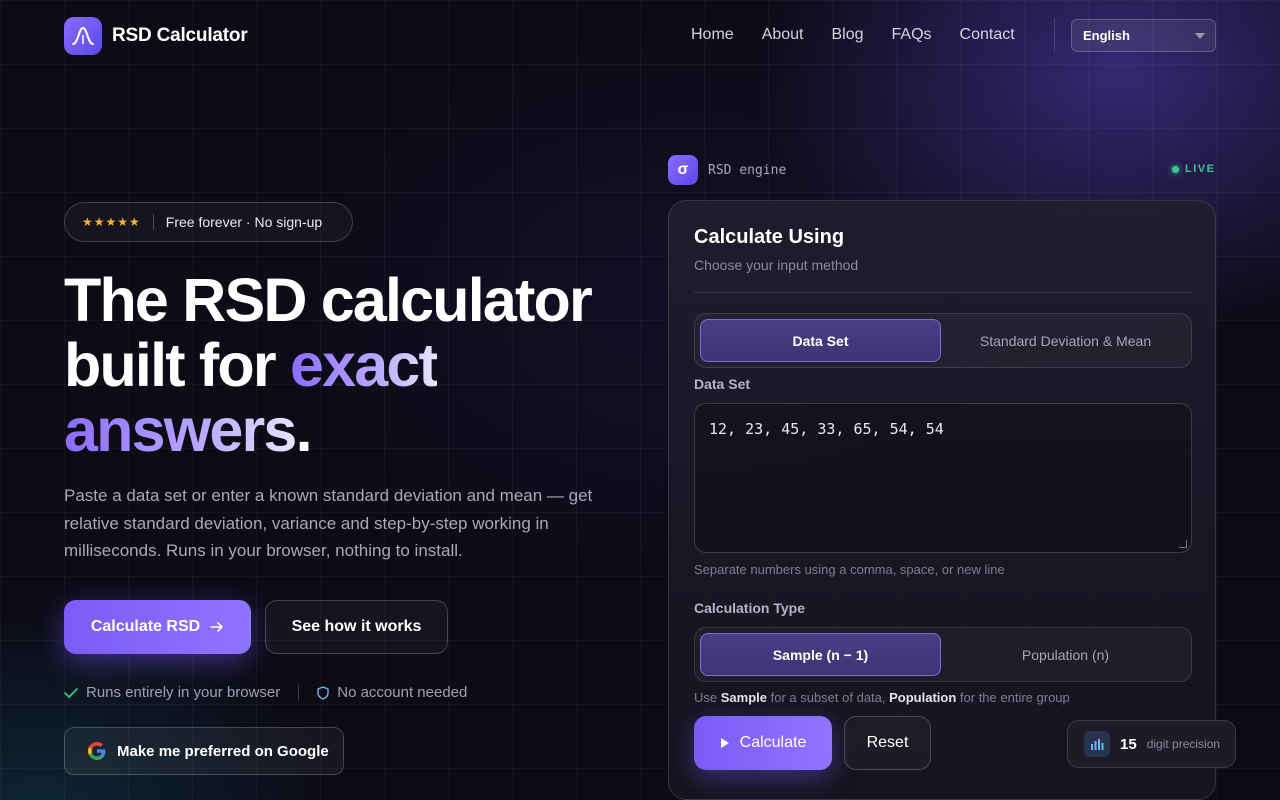 The image size is (1280, 800). What do you see at coordinates (987, 35) in the screenshot?
I see `nav-contact: Contact` at bounding box center [987, 35].